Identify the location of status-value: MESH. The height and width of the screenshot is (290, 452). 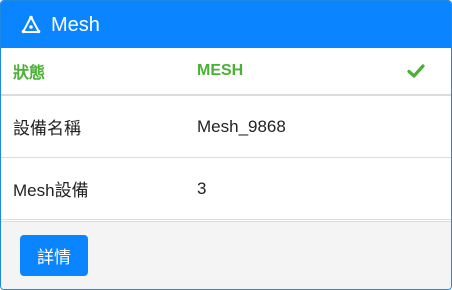
(220, 70).